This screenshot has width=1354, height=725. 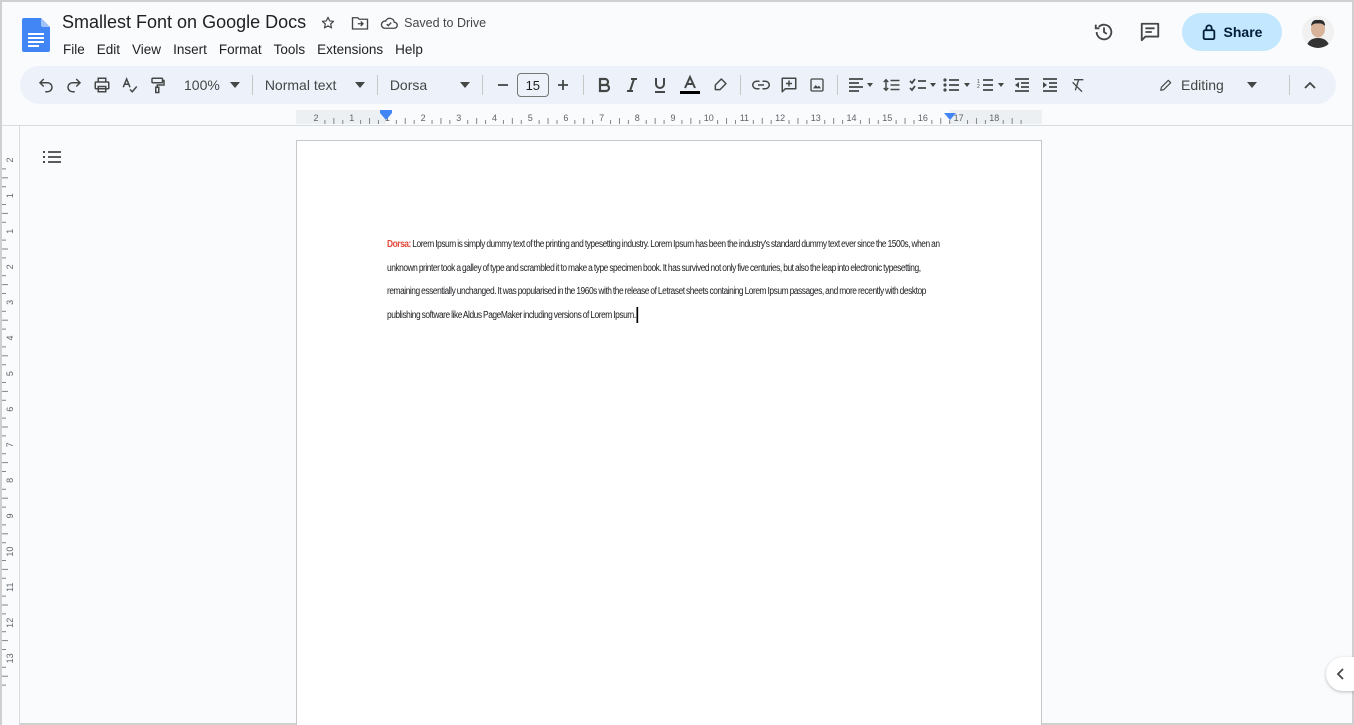 What do you see at coordinates (74, 49) in the screenshot?
I see `menu-file: File` at bounding box center [74, 49].